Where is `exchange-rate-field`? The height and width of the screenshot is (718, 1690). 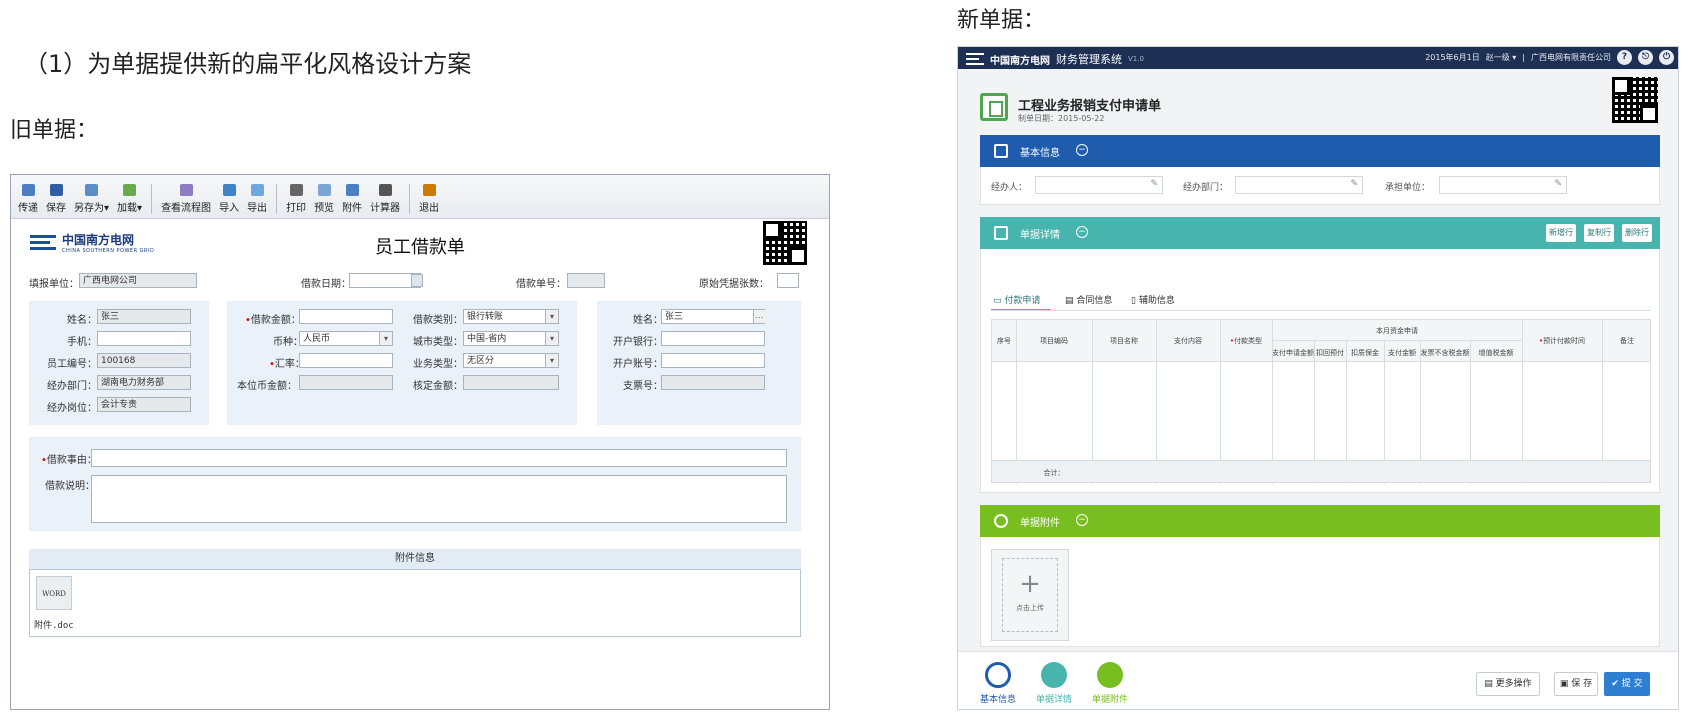 exchange-rate-field is located at coordinates (346, 360).